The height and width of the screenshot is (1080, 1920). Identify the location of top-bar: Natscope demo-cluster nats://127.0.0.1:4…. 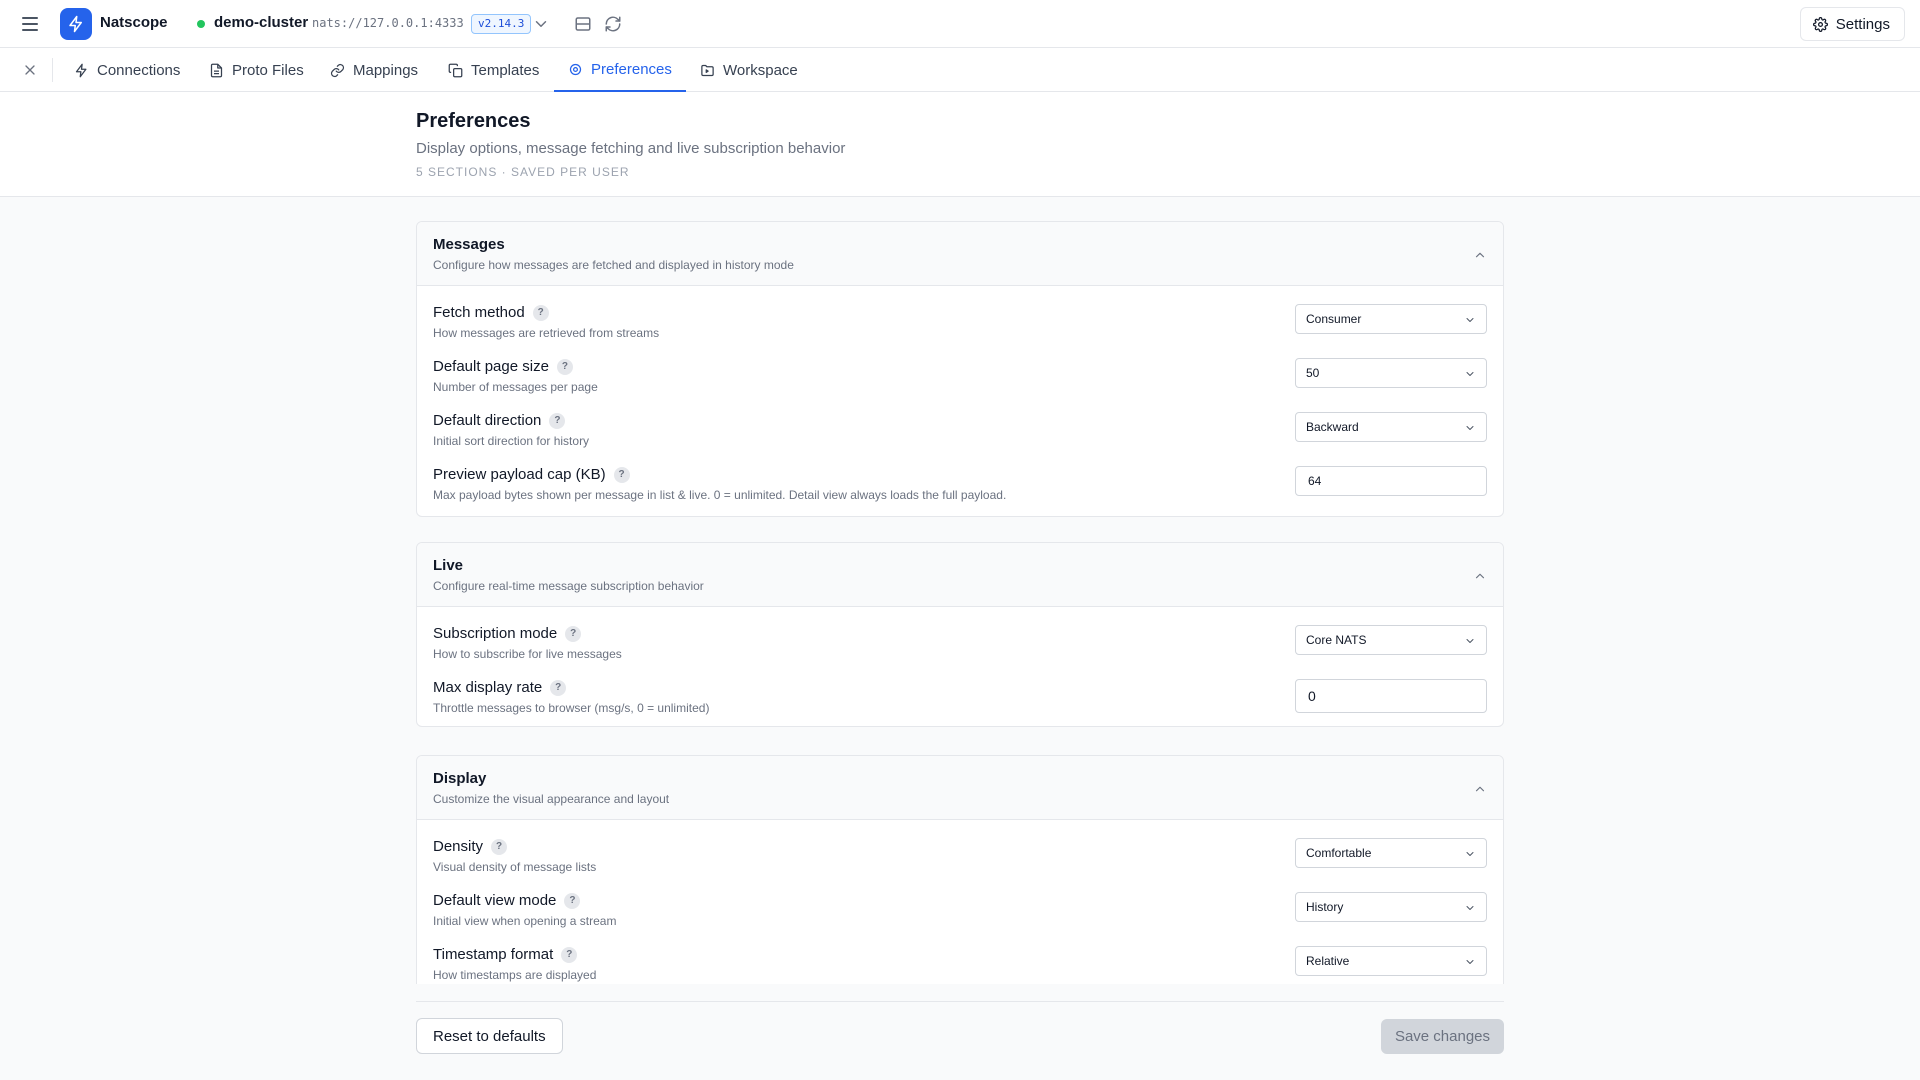
(960, 24).